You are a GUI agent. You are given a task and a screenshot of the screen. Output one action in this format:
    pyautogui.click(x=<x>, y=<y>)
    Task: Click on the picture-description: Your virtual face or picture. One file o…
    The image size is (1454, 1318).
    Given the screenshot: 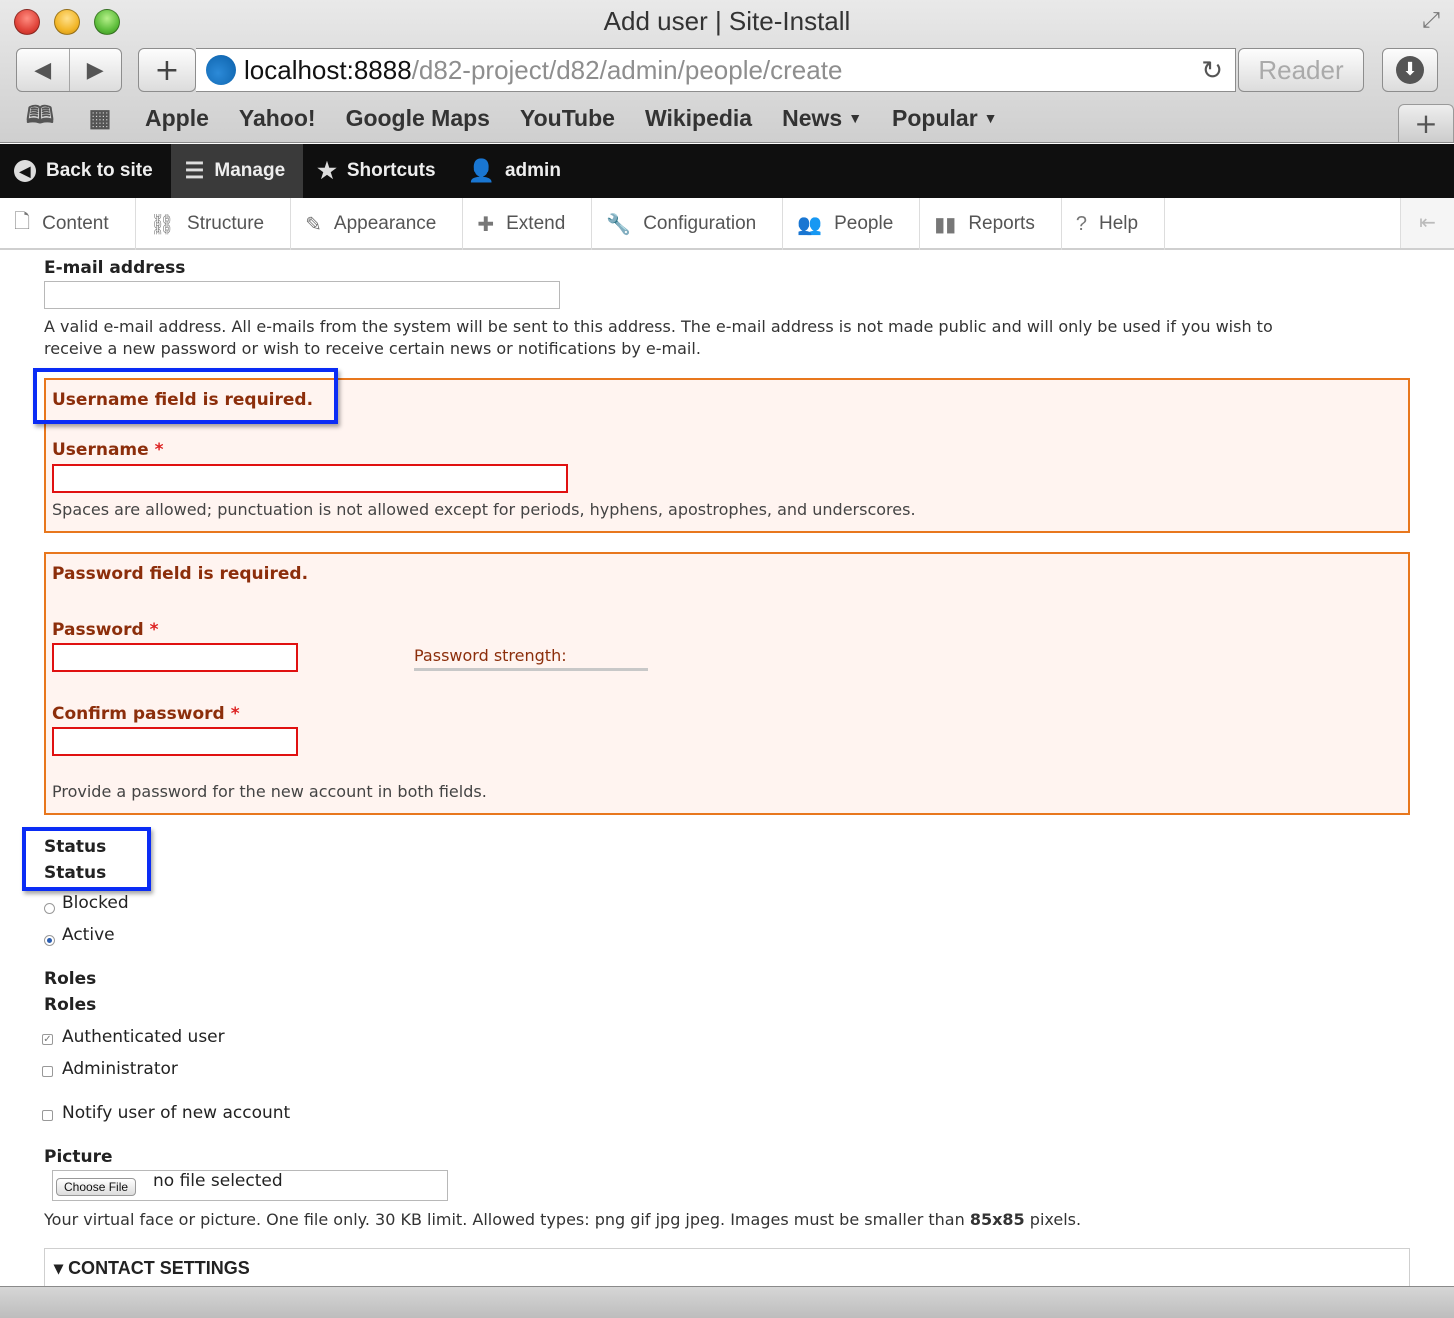 What is the action you would take?
    pyautogui.click(x=562, y=1220)
    